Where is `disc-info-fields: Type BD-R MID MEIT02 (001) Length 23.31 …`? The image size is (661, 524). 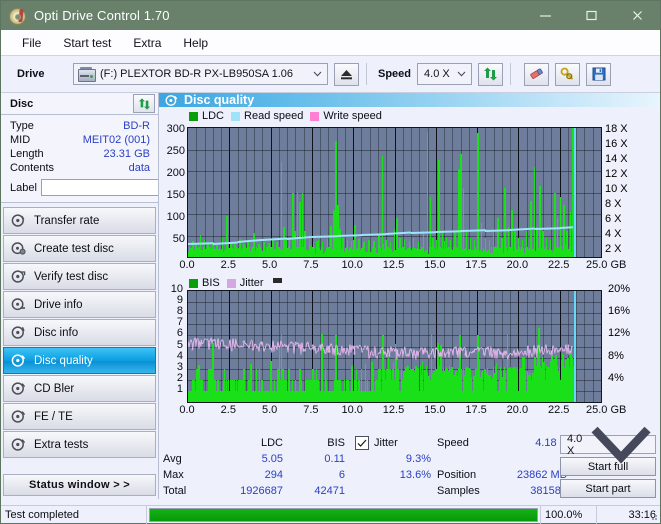
disc-info-fields: Type BD-R MID MEIT02 (001) Length 23.31 … is located at coordinates (106, 159).